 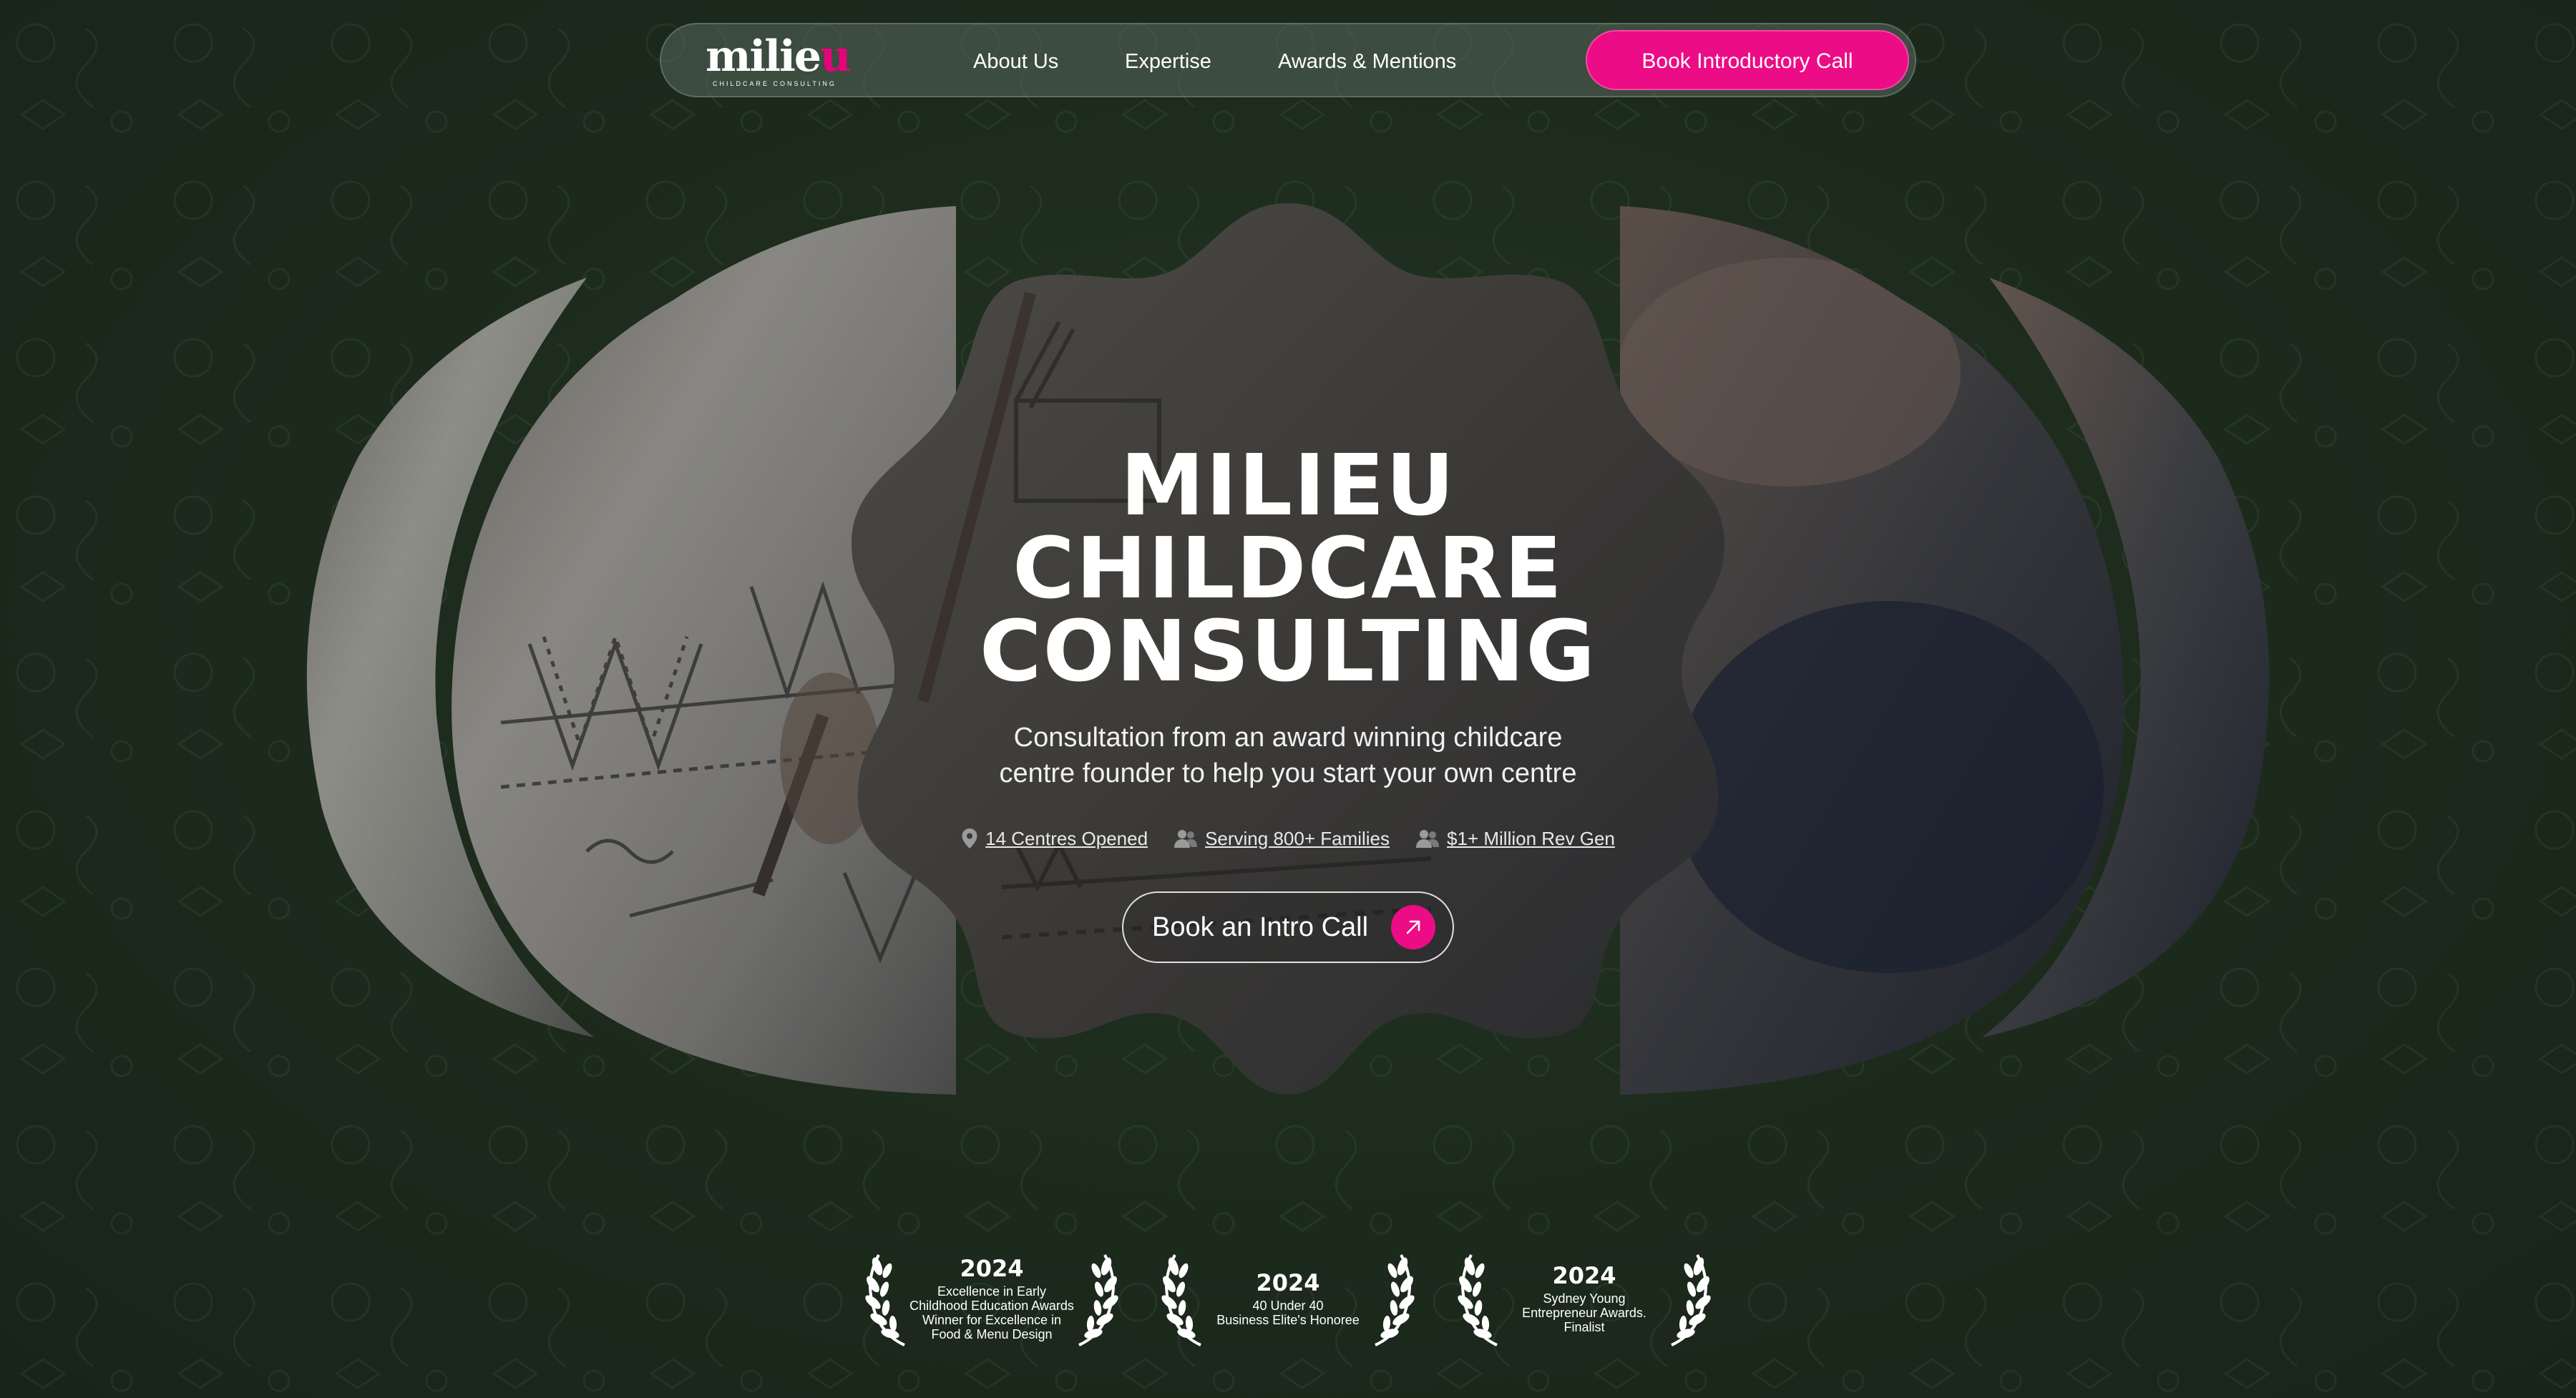 I want to click on book-intro-call-label: Book an Intro Call, so click(x=1260, y=927).